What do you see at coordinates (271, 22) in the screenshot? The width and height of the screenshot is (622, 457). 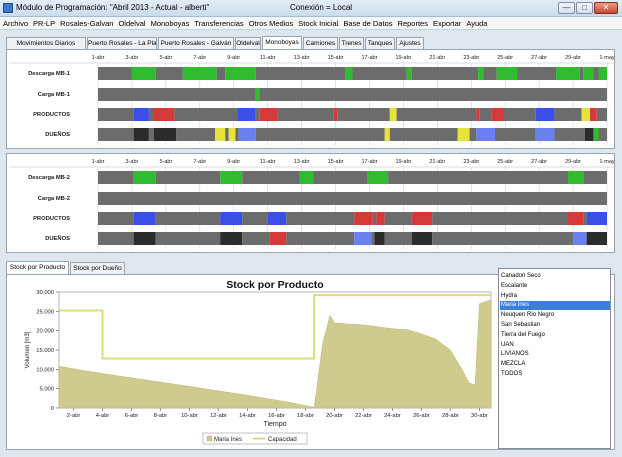 I see `menu-otros-medios: Otros Medios` at bounding box center [271, 22].